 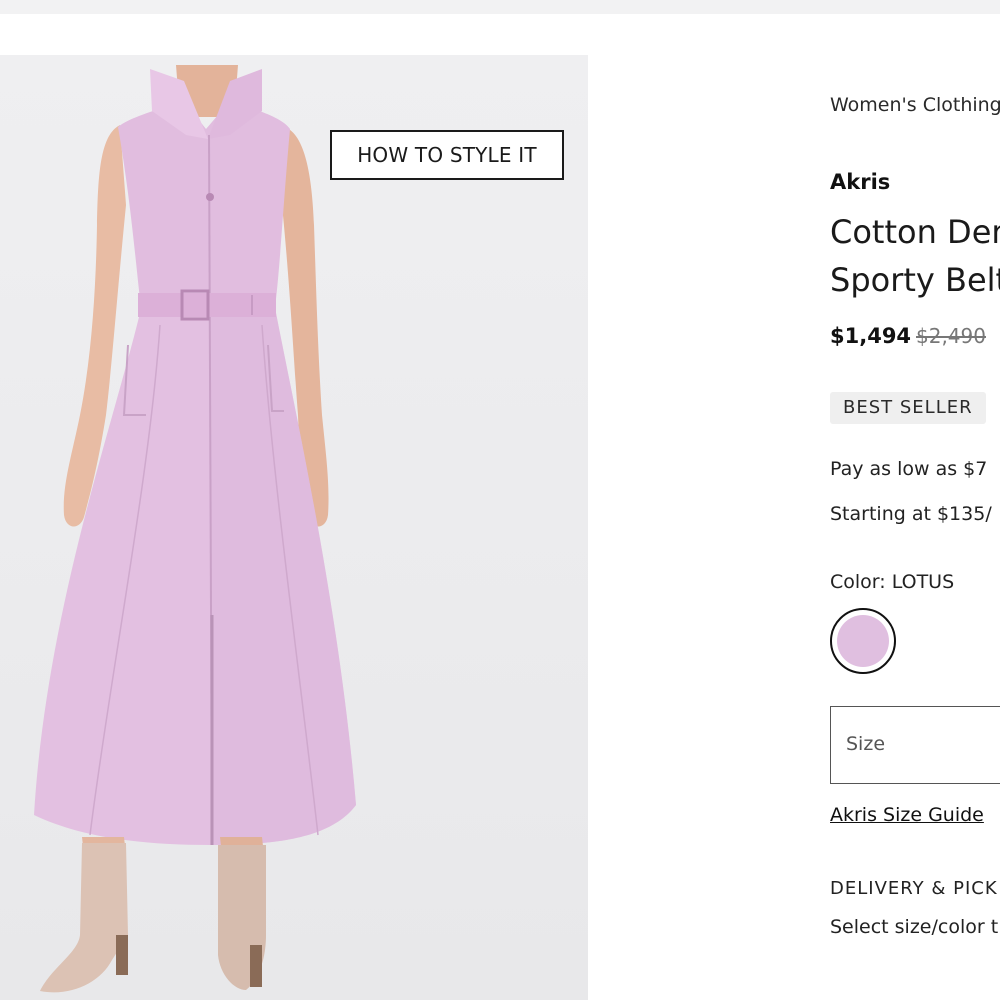 I want to click on delivery-heading: DELIVERY & PICK, so click(x=914, y=888).